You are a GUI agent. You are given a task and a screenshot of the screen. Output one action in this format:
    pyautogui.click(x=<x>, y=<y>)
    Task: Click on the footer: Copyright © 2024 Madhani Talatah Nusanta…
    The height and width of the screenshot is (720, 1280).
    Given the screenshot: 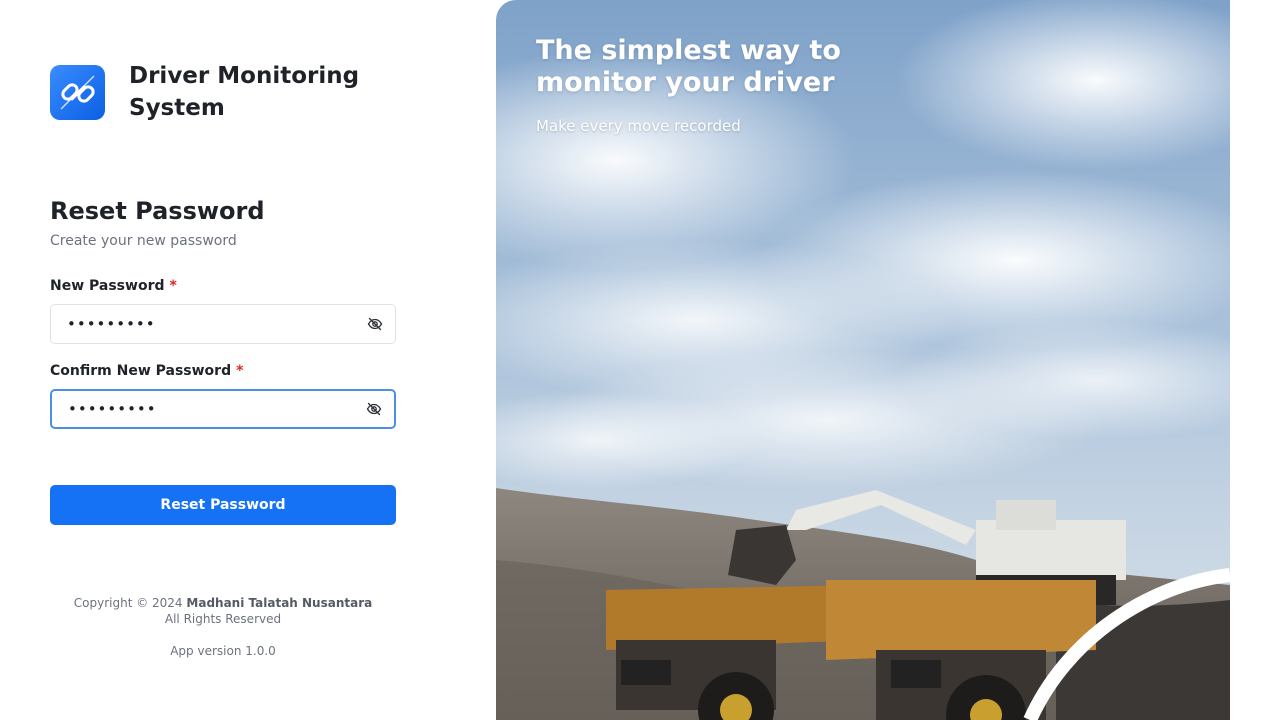 What is the action you would take?
    pyautogui.click(x=223, y=627)
    